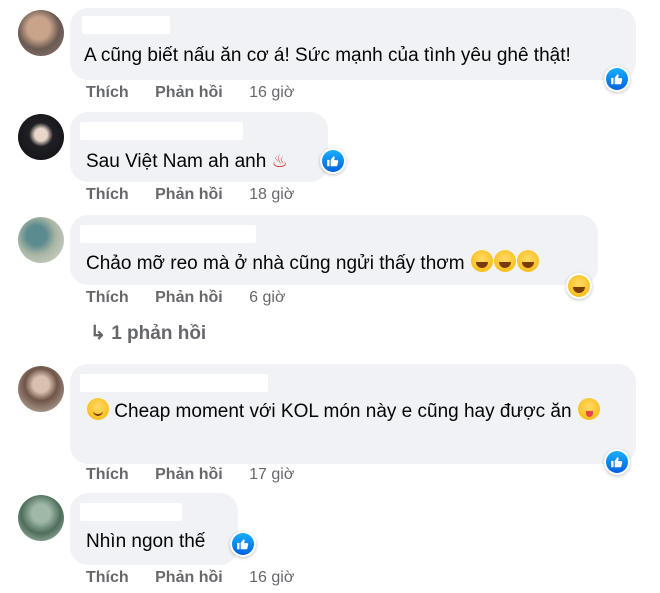 Image resolution: width=660 pixels, height=593 pixels. I want to click on yum-icon, so click(588, 409).